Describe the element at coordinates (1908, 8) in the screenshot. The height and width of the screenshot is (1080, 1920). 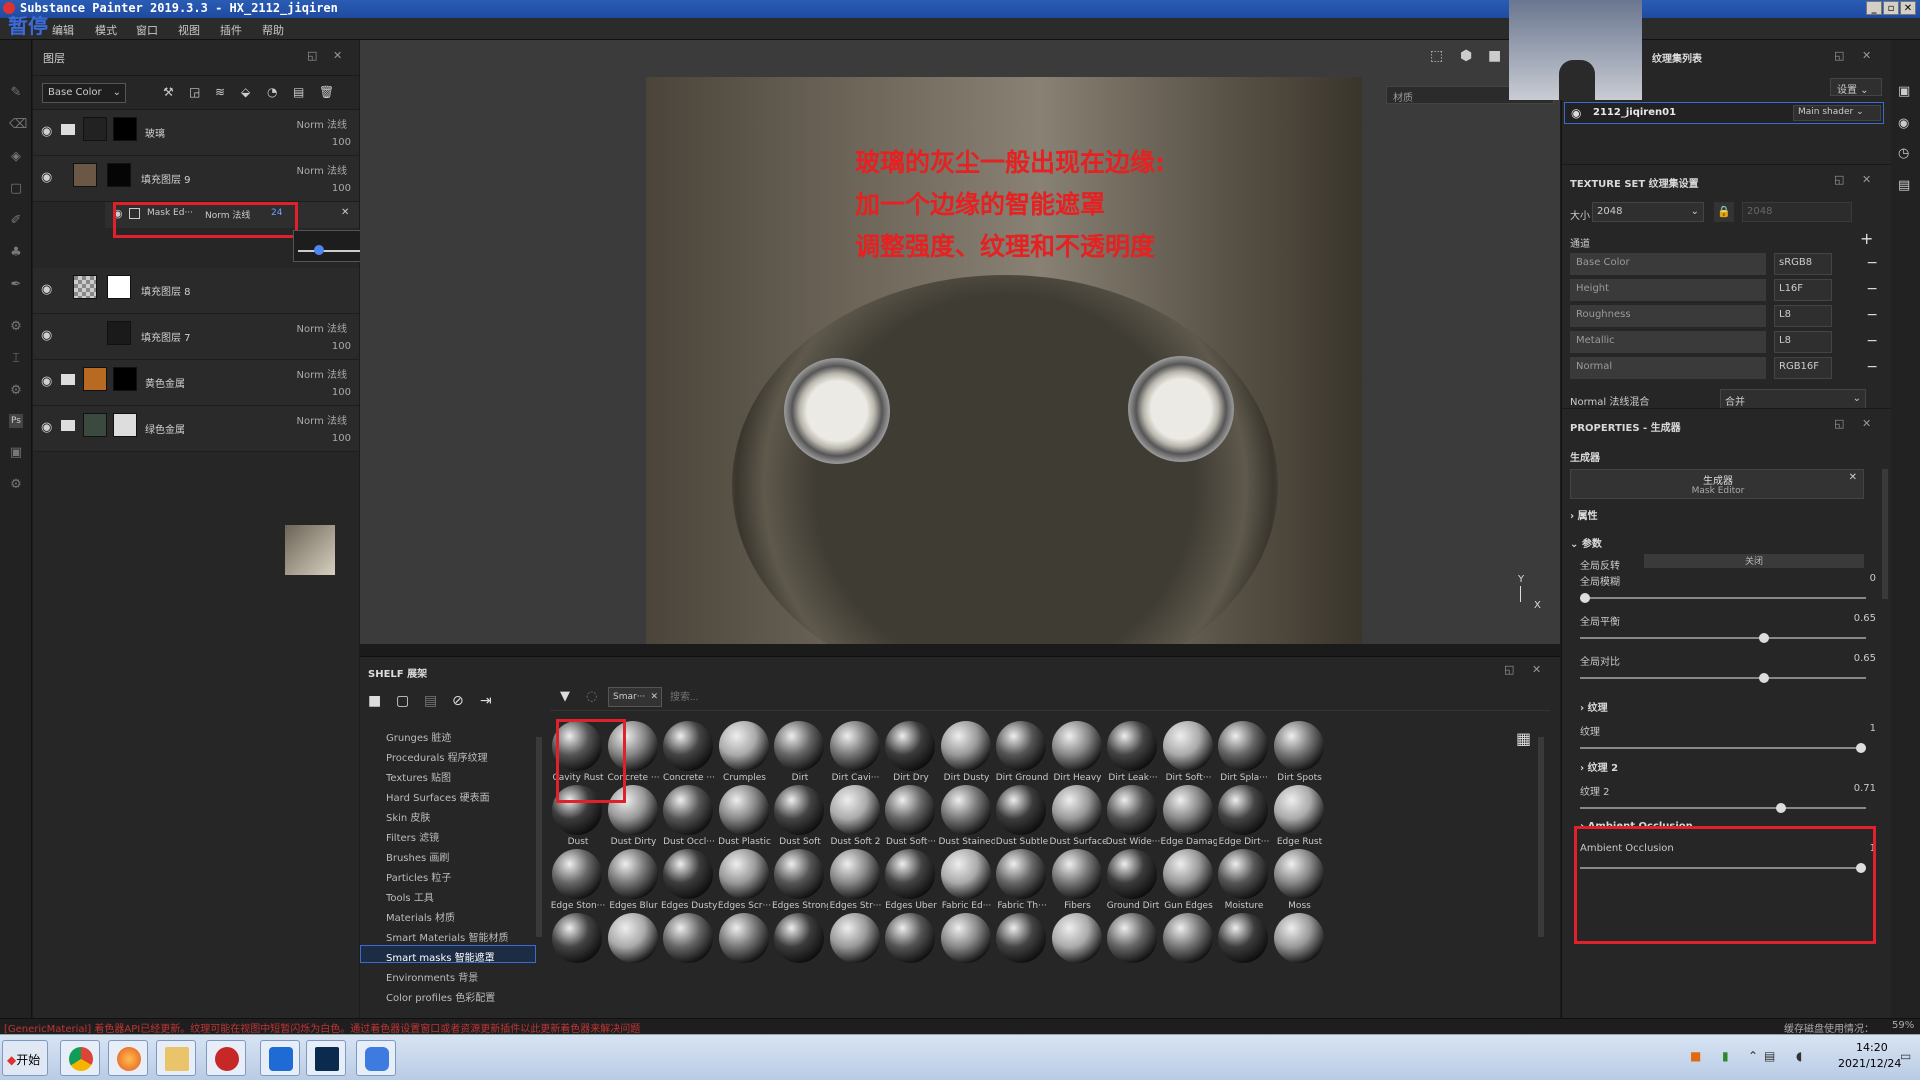
I see `close-window-button: ✕` at that location.